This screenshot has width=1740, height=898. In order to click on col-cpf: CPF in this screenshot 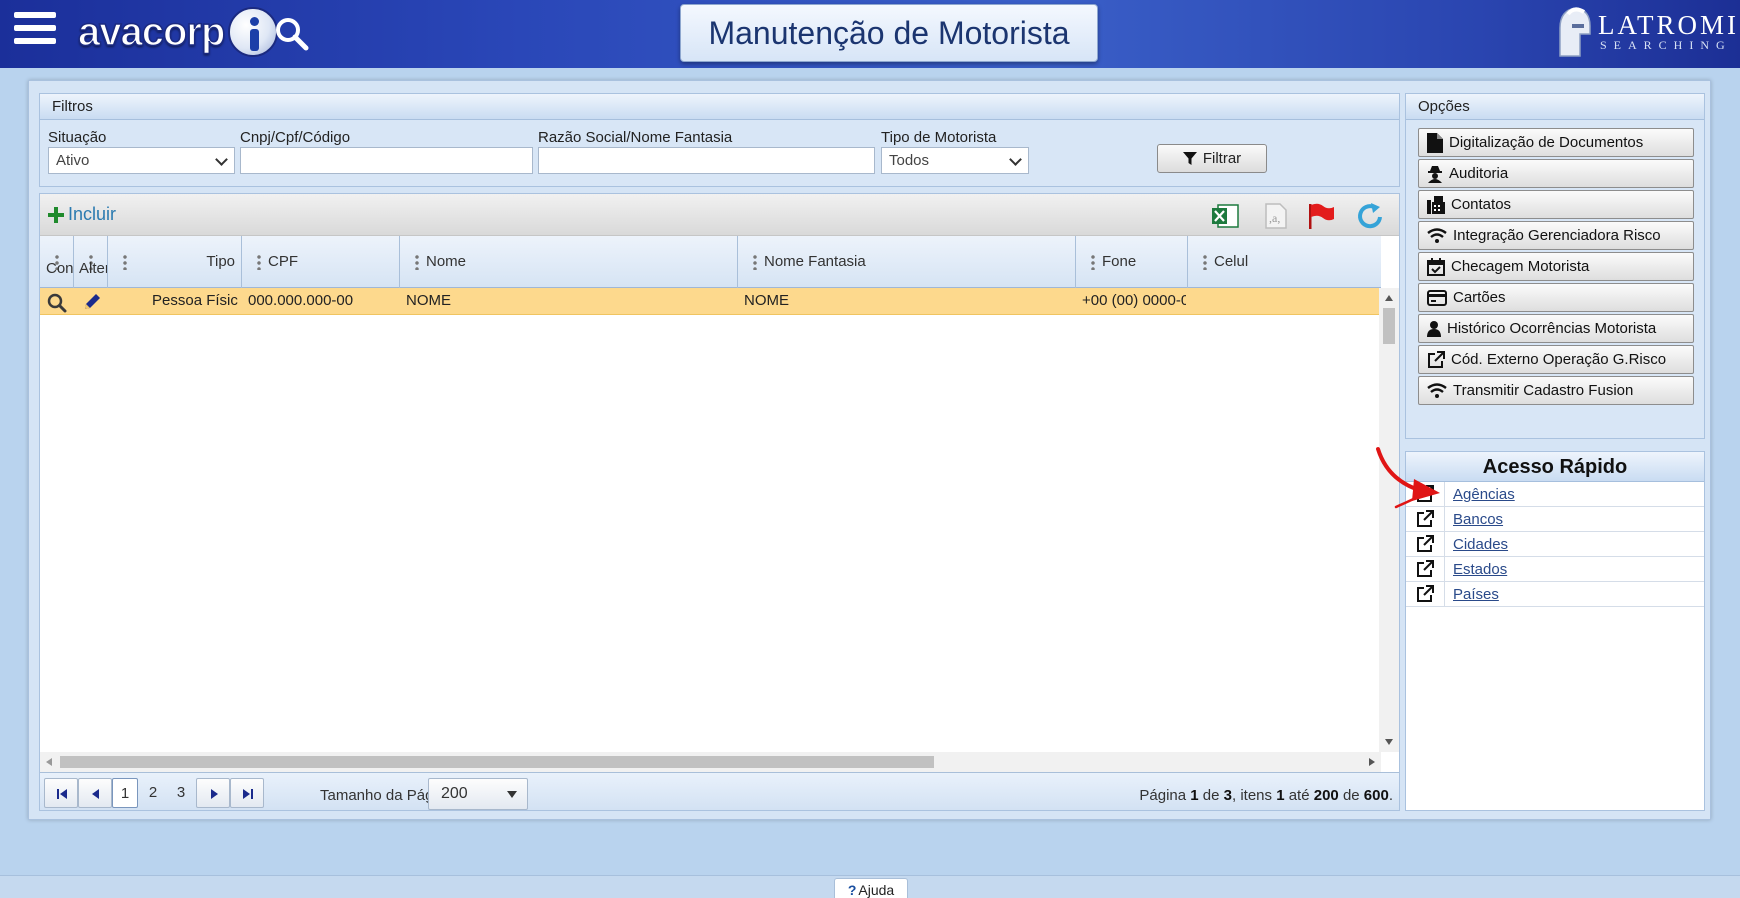, I will do `click(321, 262)`.